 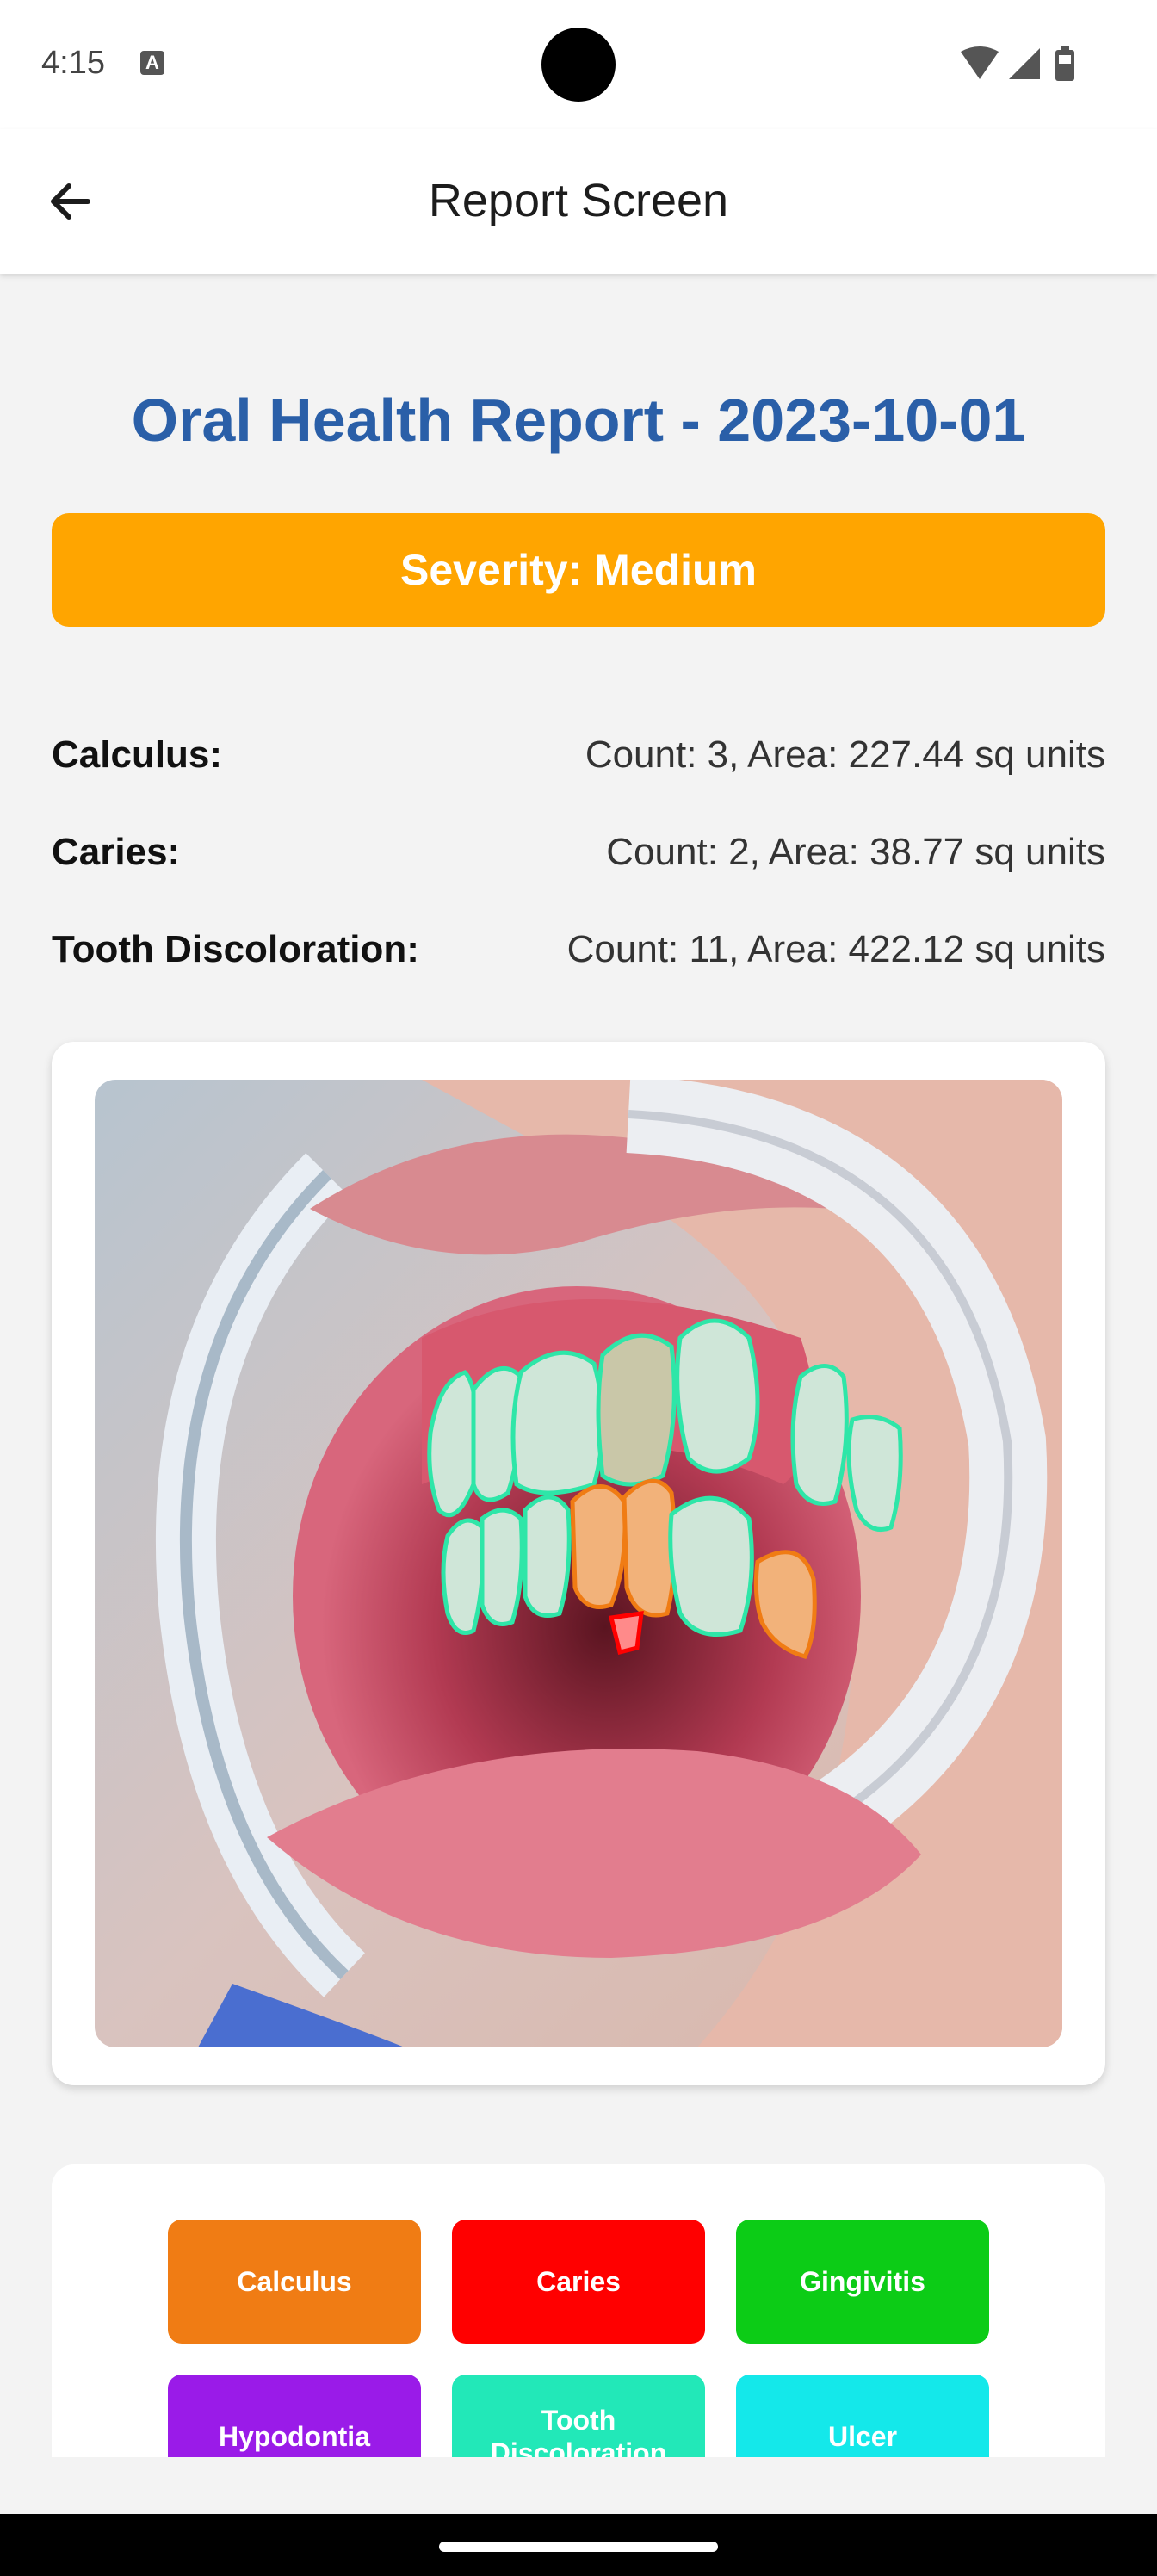 I want to click on legend-ulcer-button: Ulcer, so click(x=862, y=2416).